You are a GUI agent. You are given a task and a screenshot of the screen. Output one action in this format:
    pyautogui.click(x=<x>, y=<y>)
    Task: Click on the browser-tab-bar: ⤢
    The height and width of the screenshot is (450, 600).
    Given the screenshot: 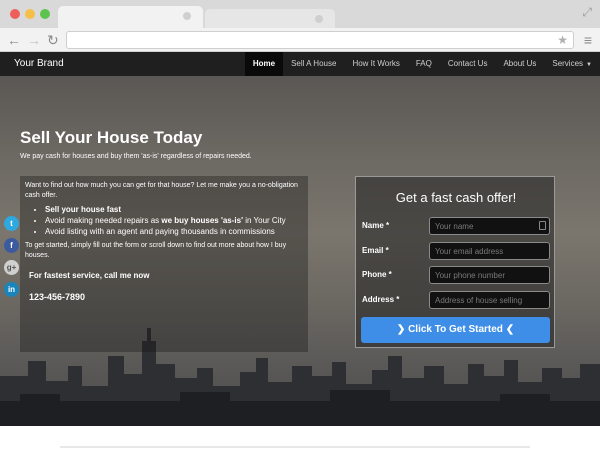 What is the action you would take?
    pyautogui.click(x=300, y=14)
    